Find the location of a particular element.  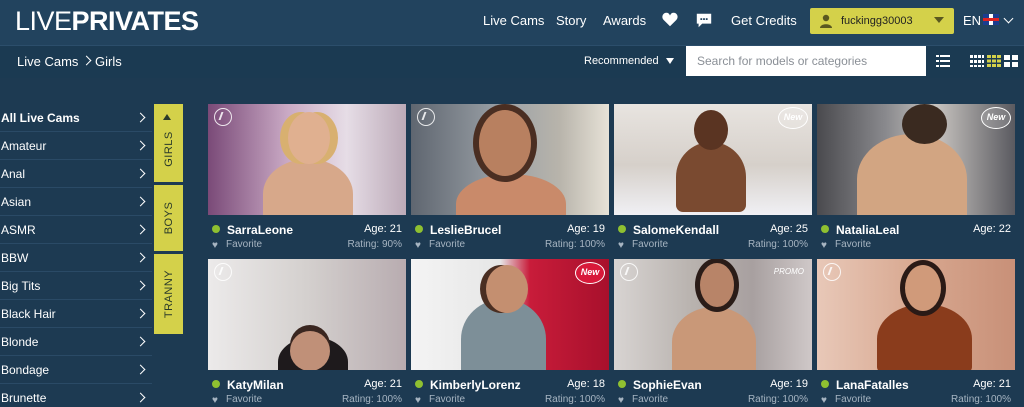

user-menu-button: fuckingg30003 is located at coordinates (882, 21).